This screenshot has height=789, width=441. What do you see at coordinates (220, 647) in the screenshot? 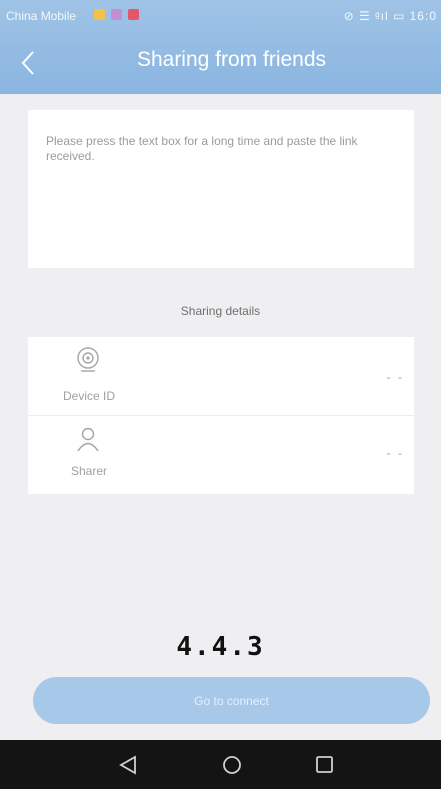
I see `version-label: 4.4.3` at bounding box center [220, 647].